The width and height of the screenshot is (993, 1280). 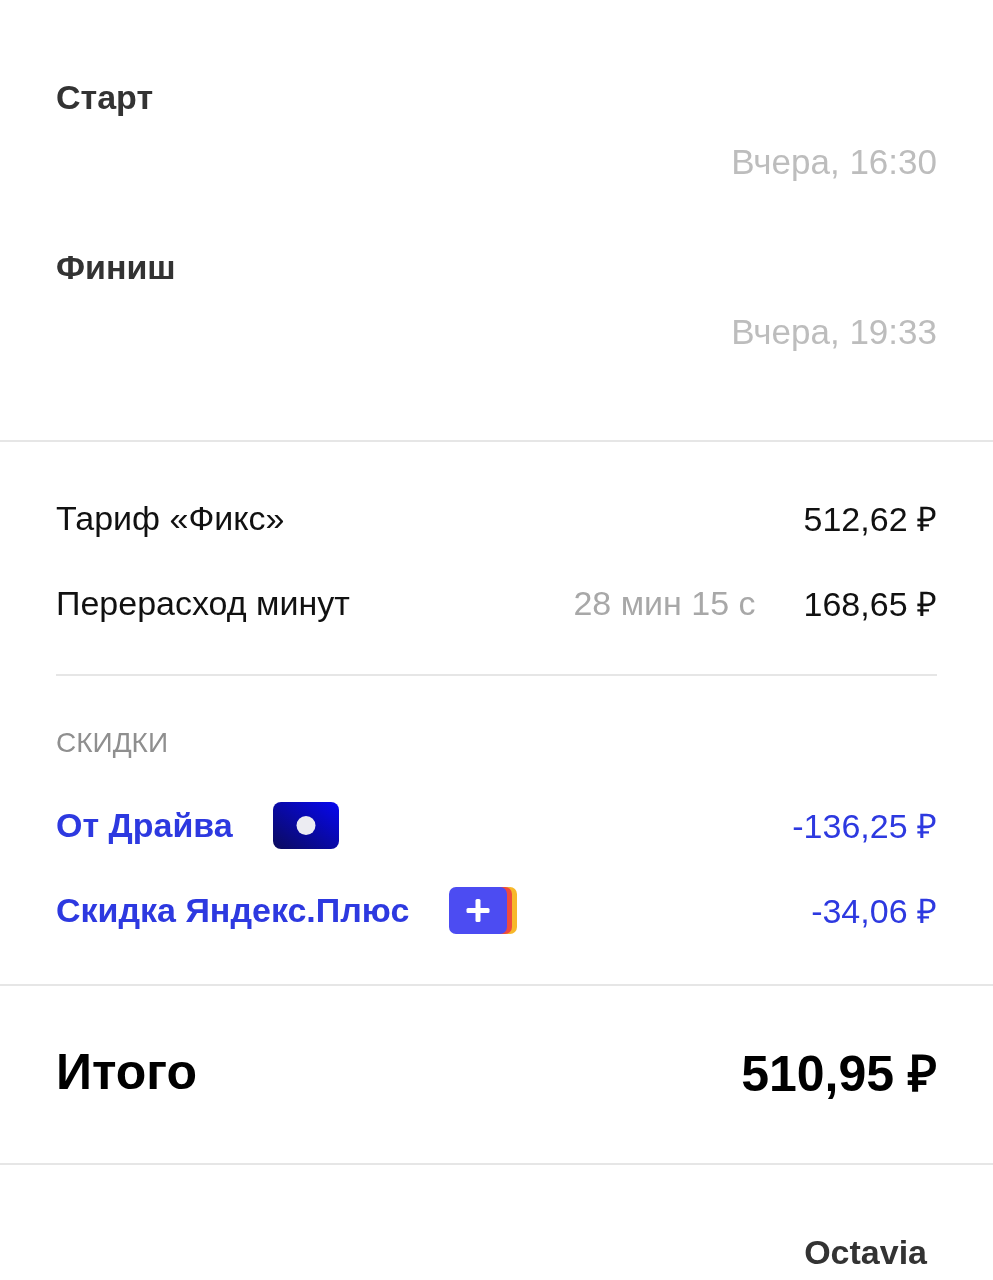 I want to click on discount-amount: -136,25 ₽, so click(x=864, y=826).